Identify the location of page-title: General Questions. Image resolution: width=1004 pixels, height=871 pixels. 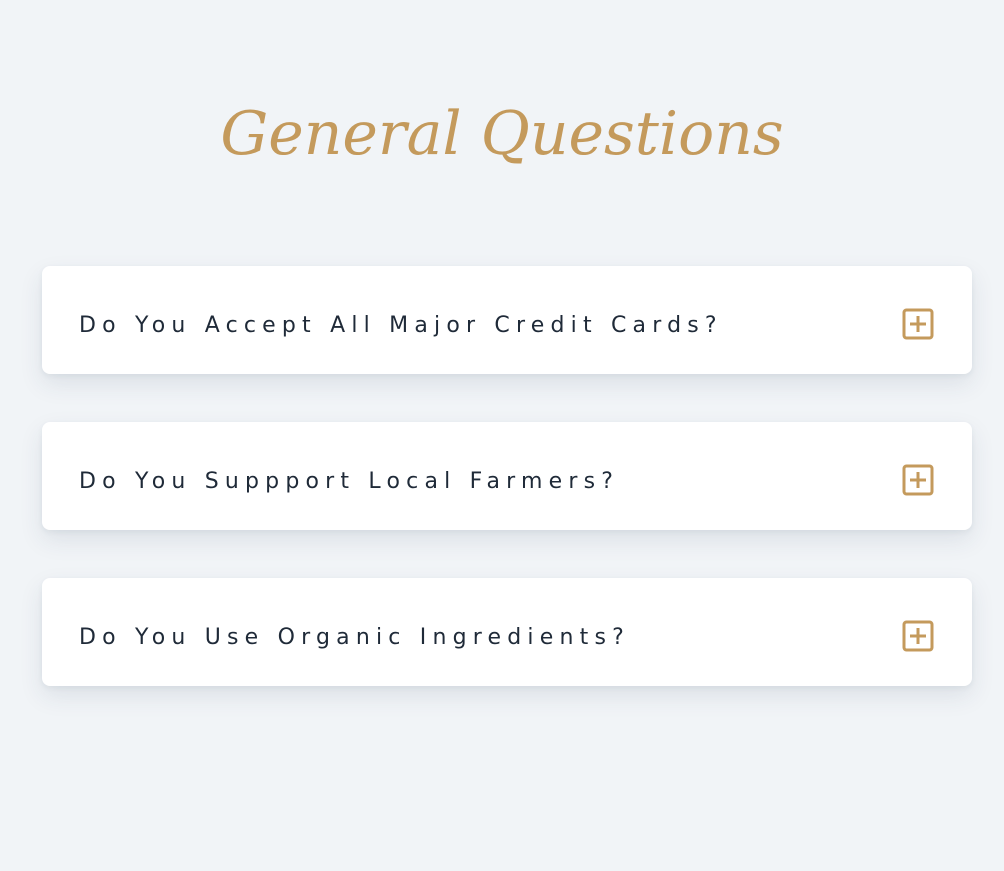
(502, 134).